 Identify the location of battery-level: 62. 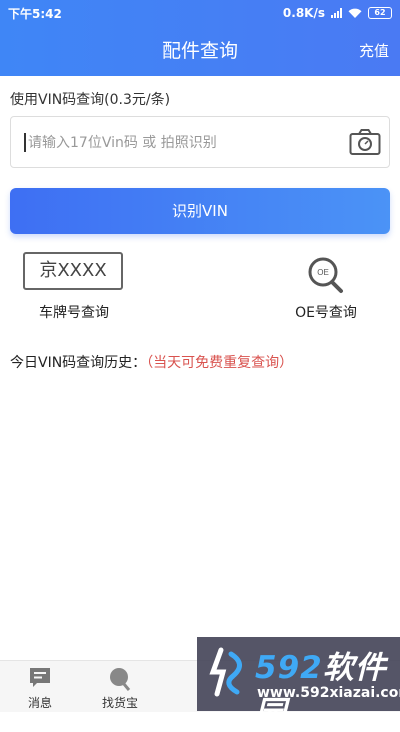
(380, 12).